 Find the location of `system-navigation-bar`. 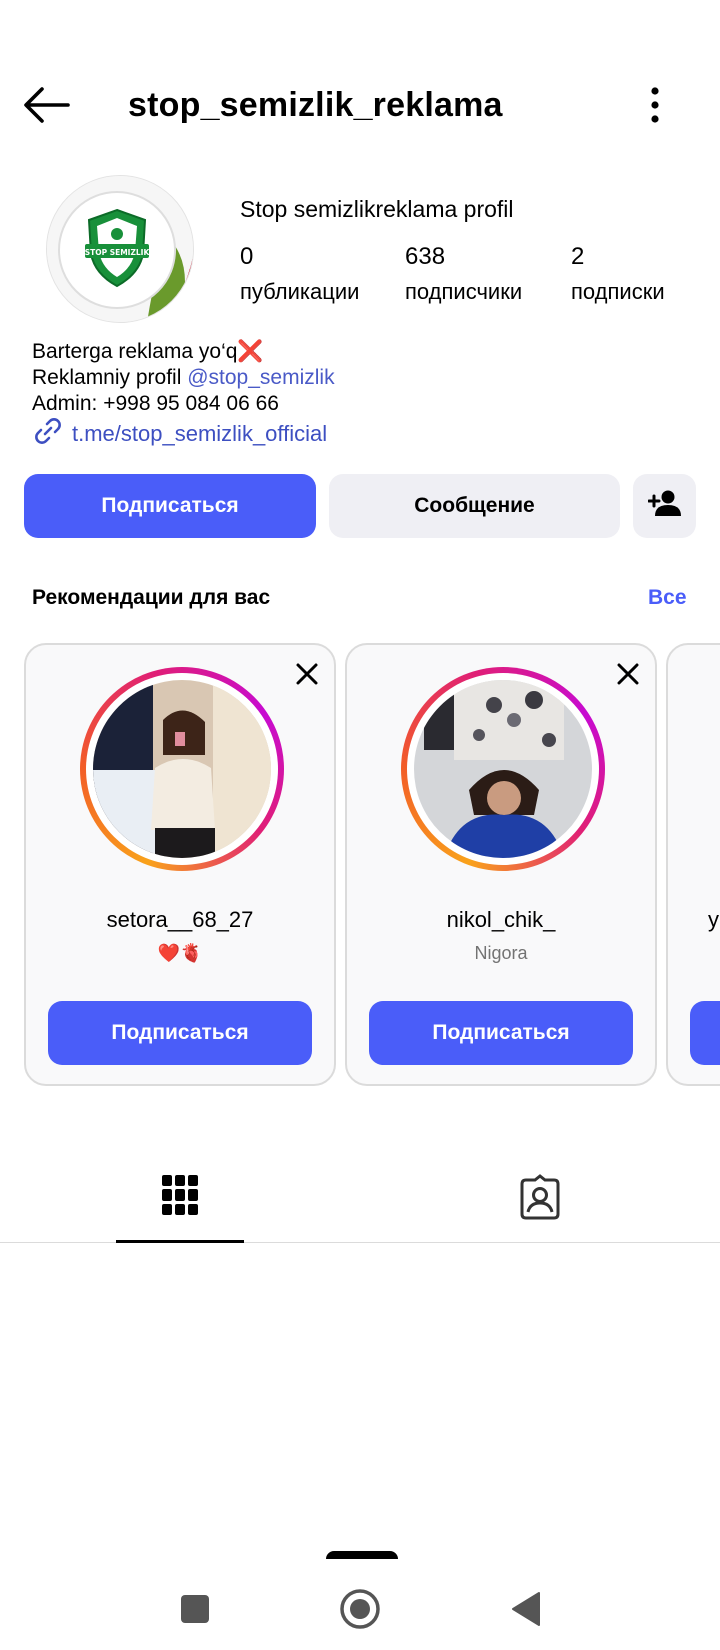

system-navigation-bar is located at coordinates (360, 1605).